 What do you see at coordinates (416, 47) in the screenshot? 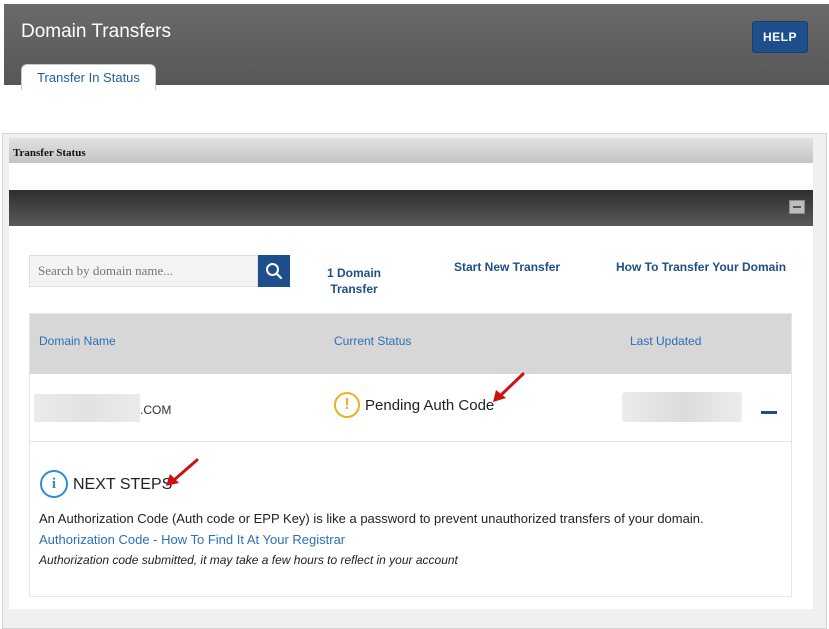
I see `page-header: Domain Transfers HELP Transfer In Status` at bounding box center [416, 47].